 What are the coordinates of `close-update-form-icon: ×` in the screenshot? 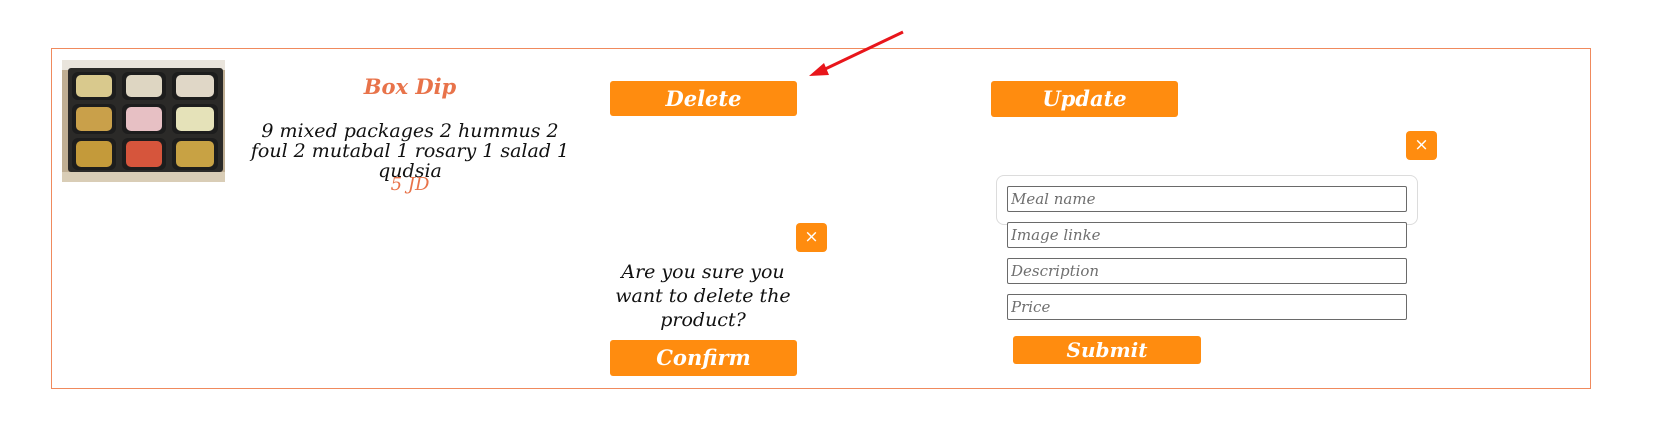 It's located at (1421, 145).